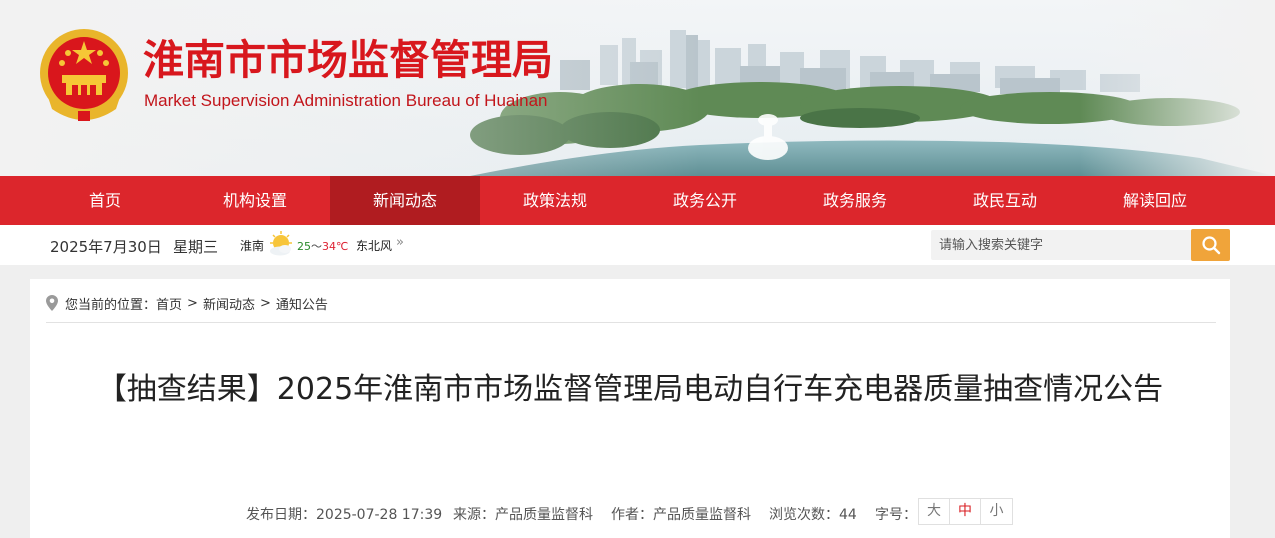 This screenshot has height=538, width=1275. I want to click on article-author: 作者：产品质量监督科, so click(681, 515).